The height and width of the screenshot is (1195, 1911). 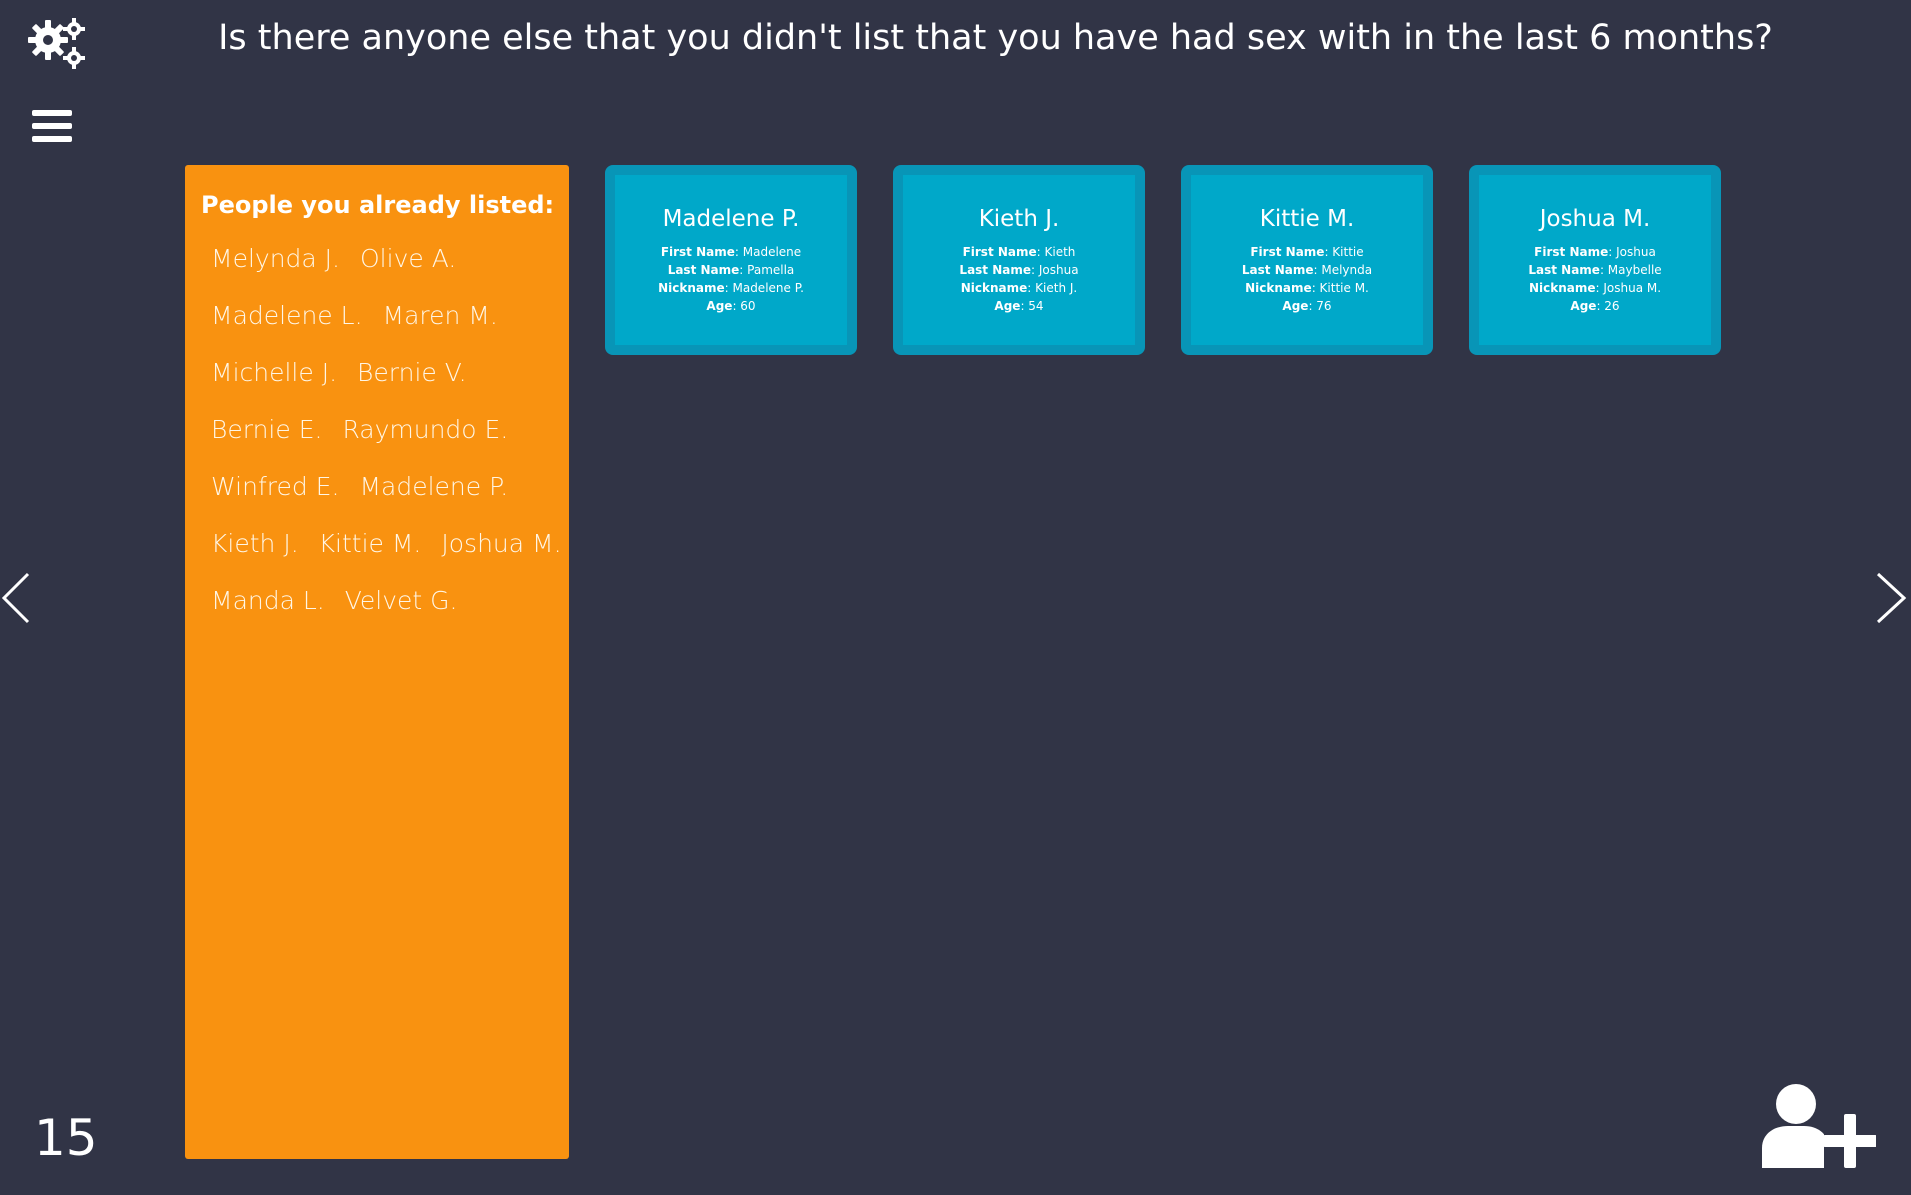 I want to click on field-value: Madelene, so click(x=772, y=252).